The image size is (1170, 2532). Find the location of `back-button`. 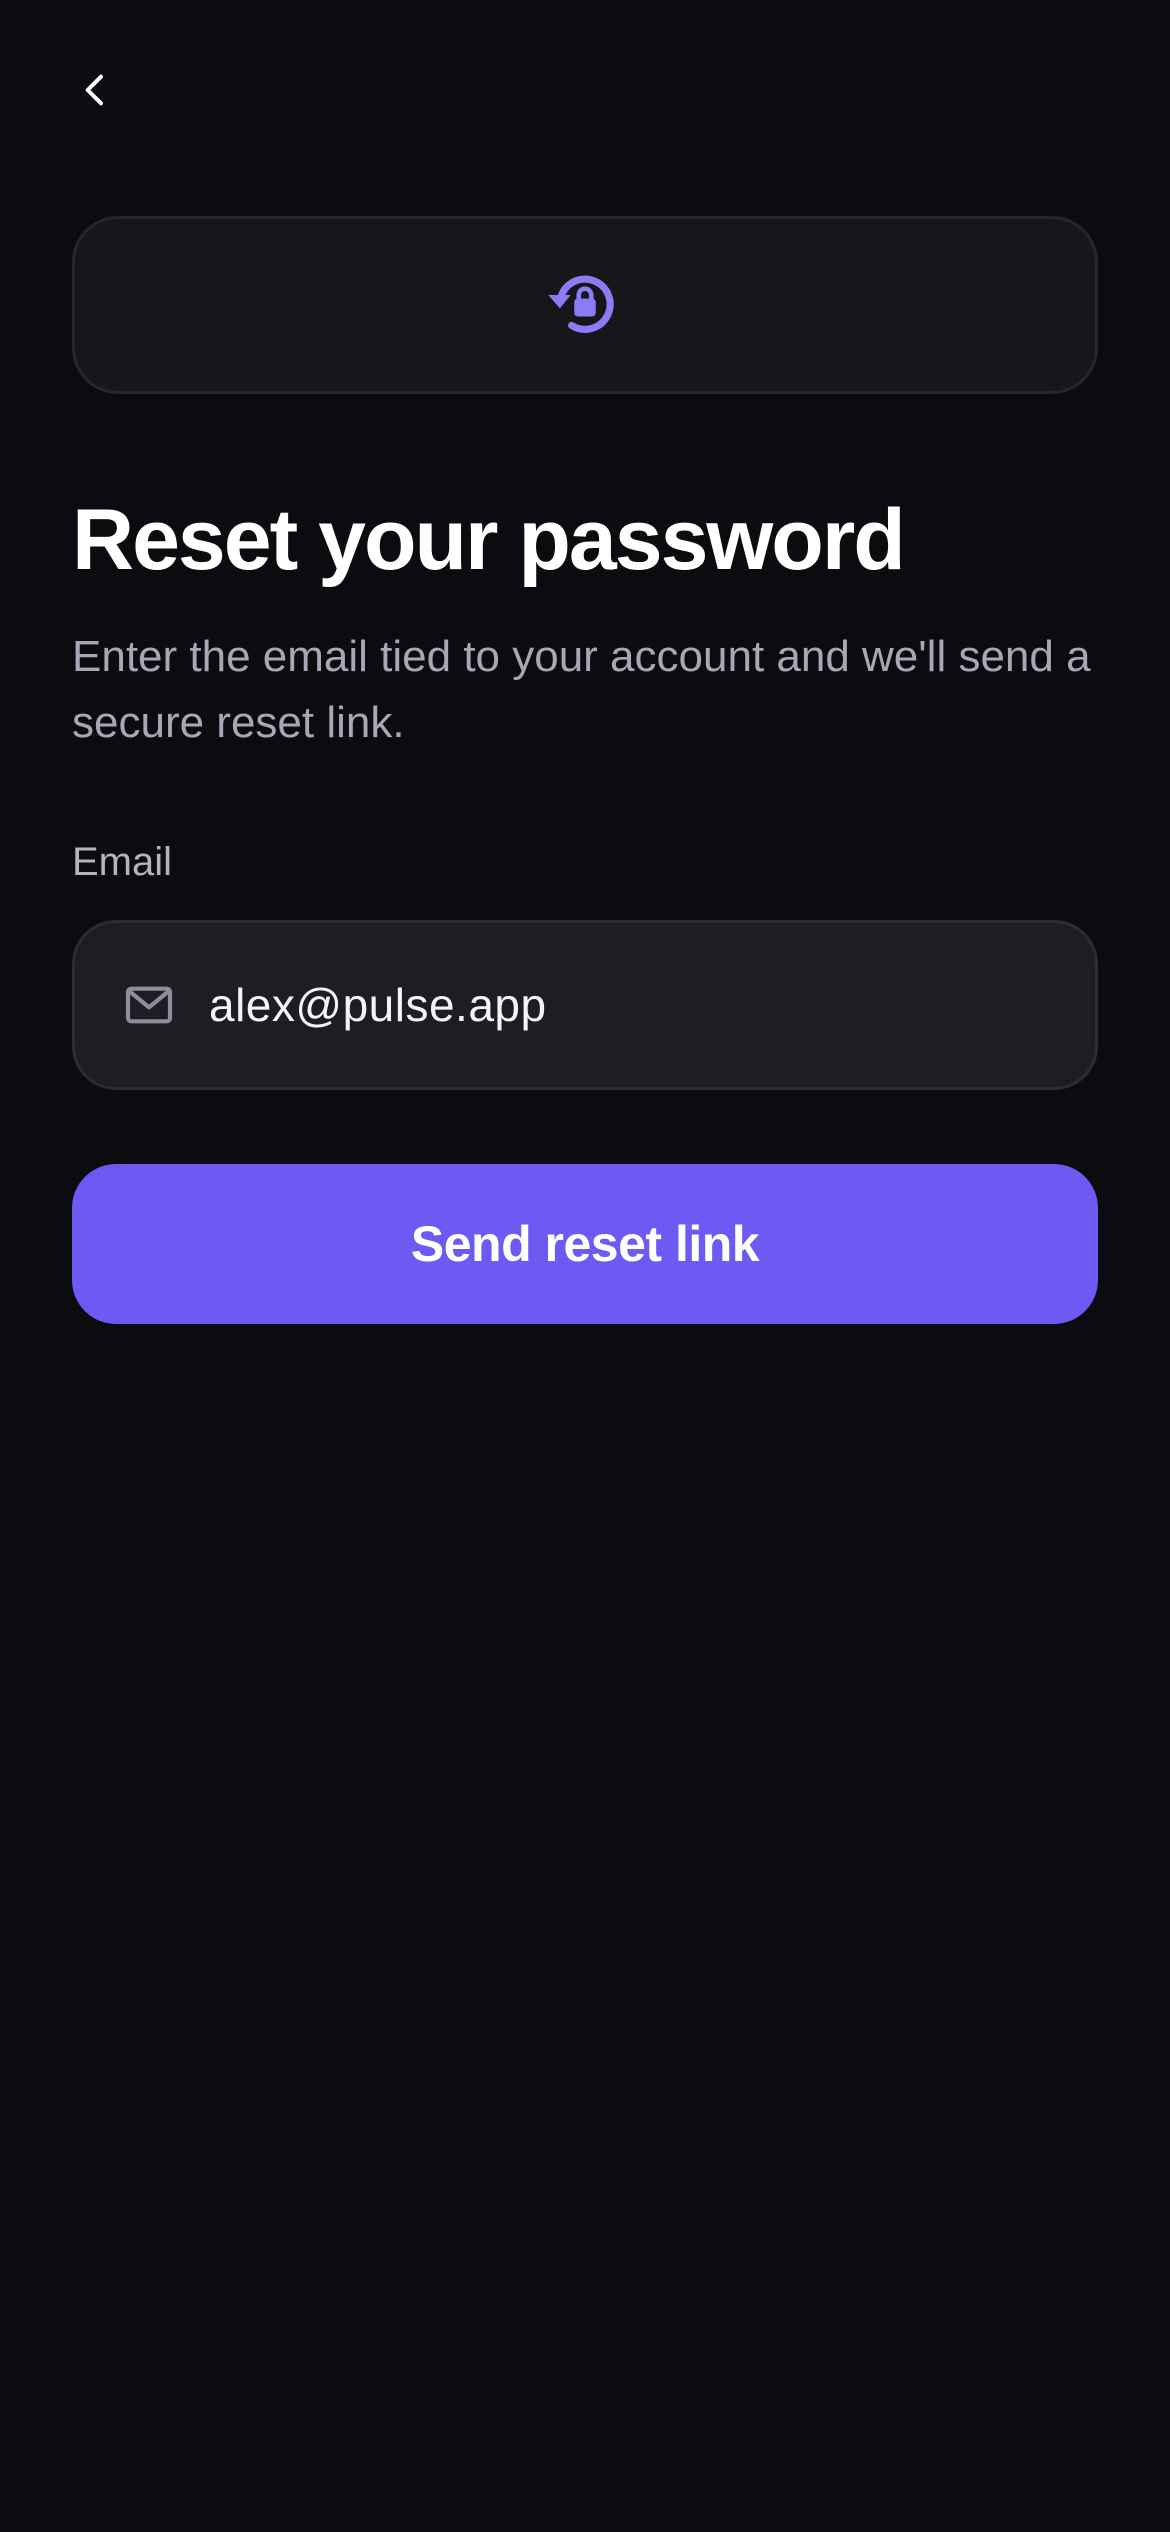

back-button is located at coordinates (96, 92).